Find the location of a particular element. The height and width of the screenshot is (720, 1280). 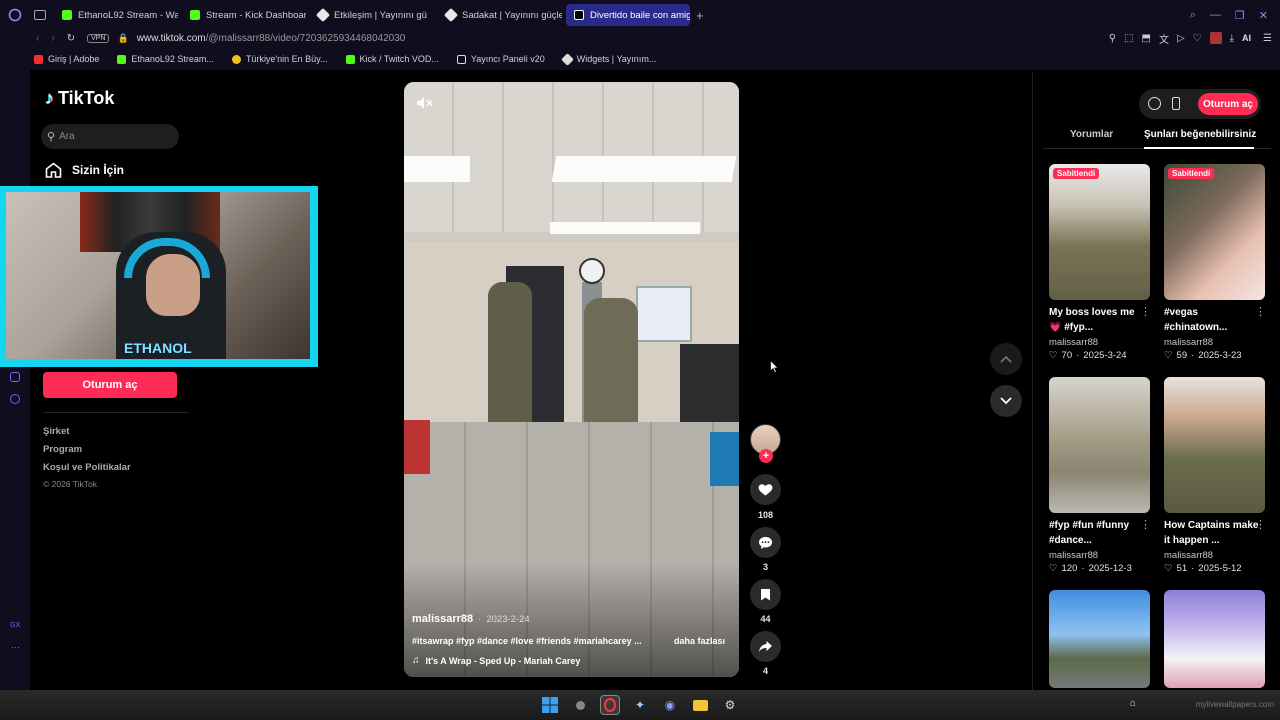

browser-tab-active: Divertido baile con amigos is located at coordinates (628, 15).